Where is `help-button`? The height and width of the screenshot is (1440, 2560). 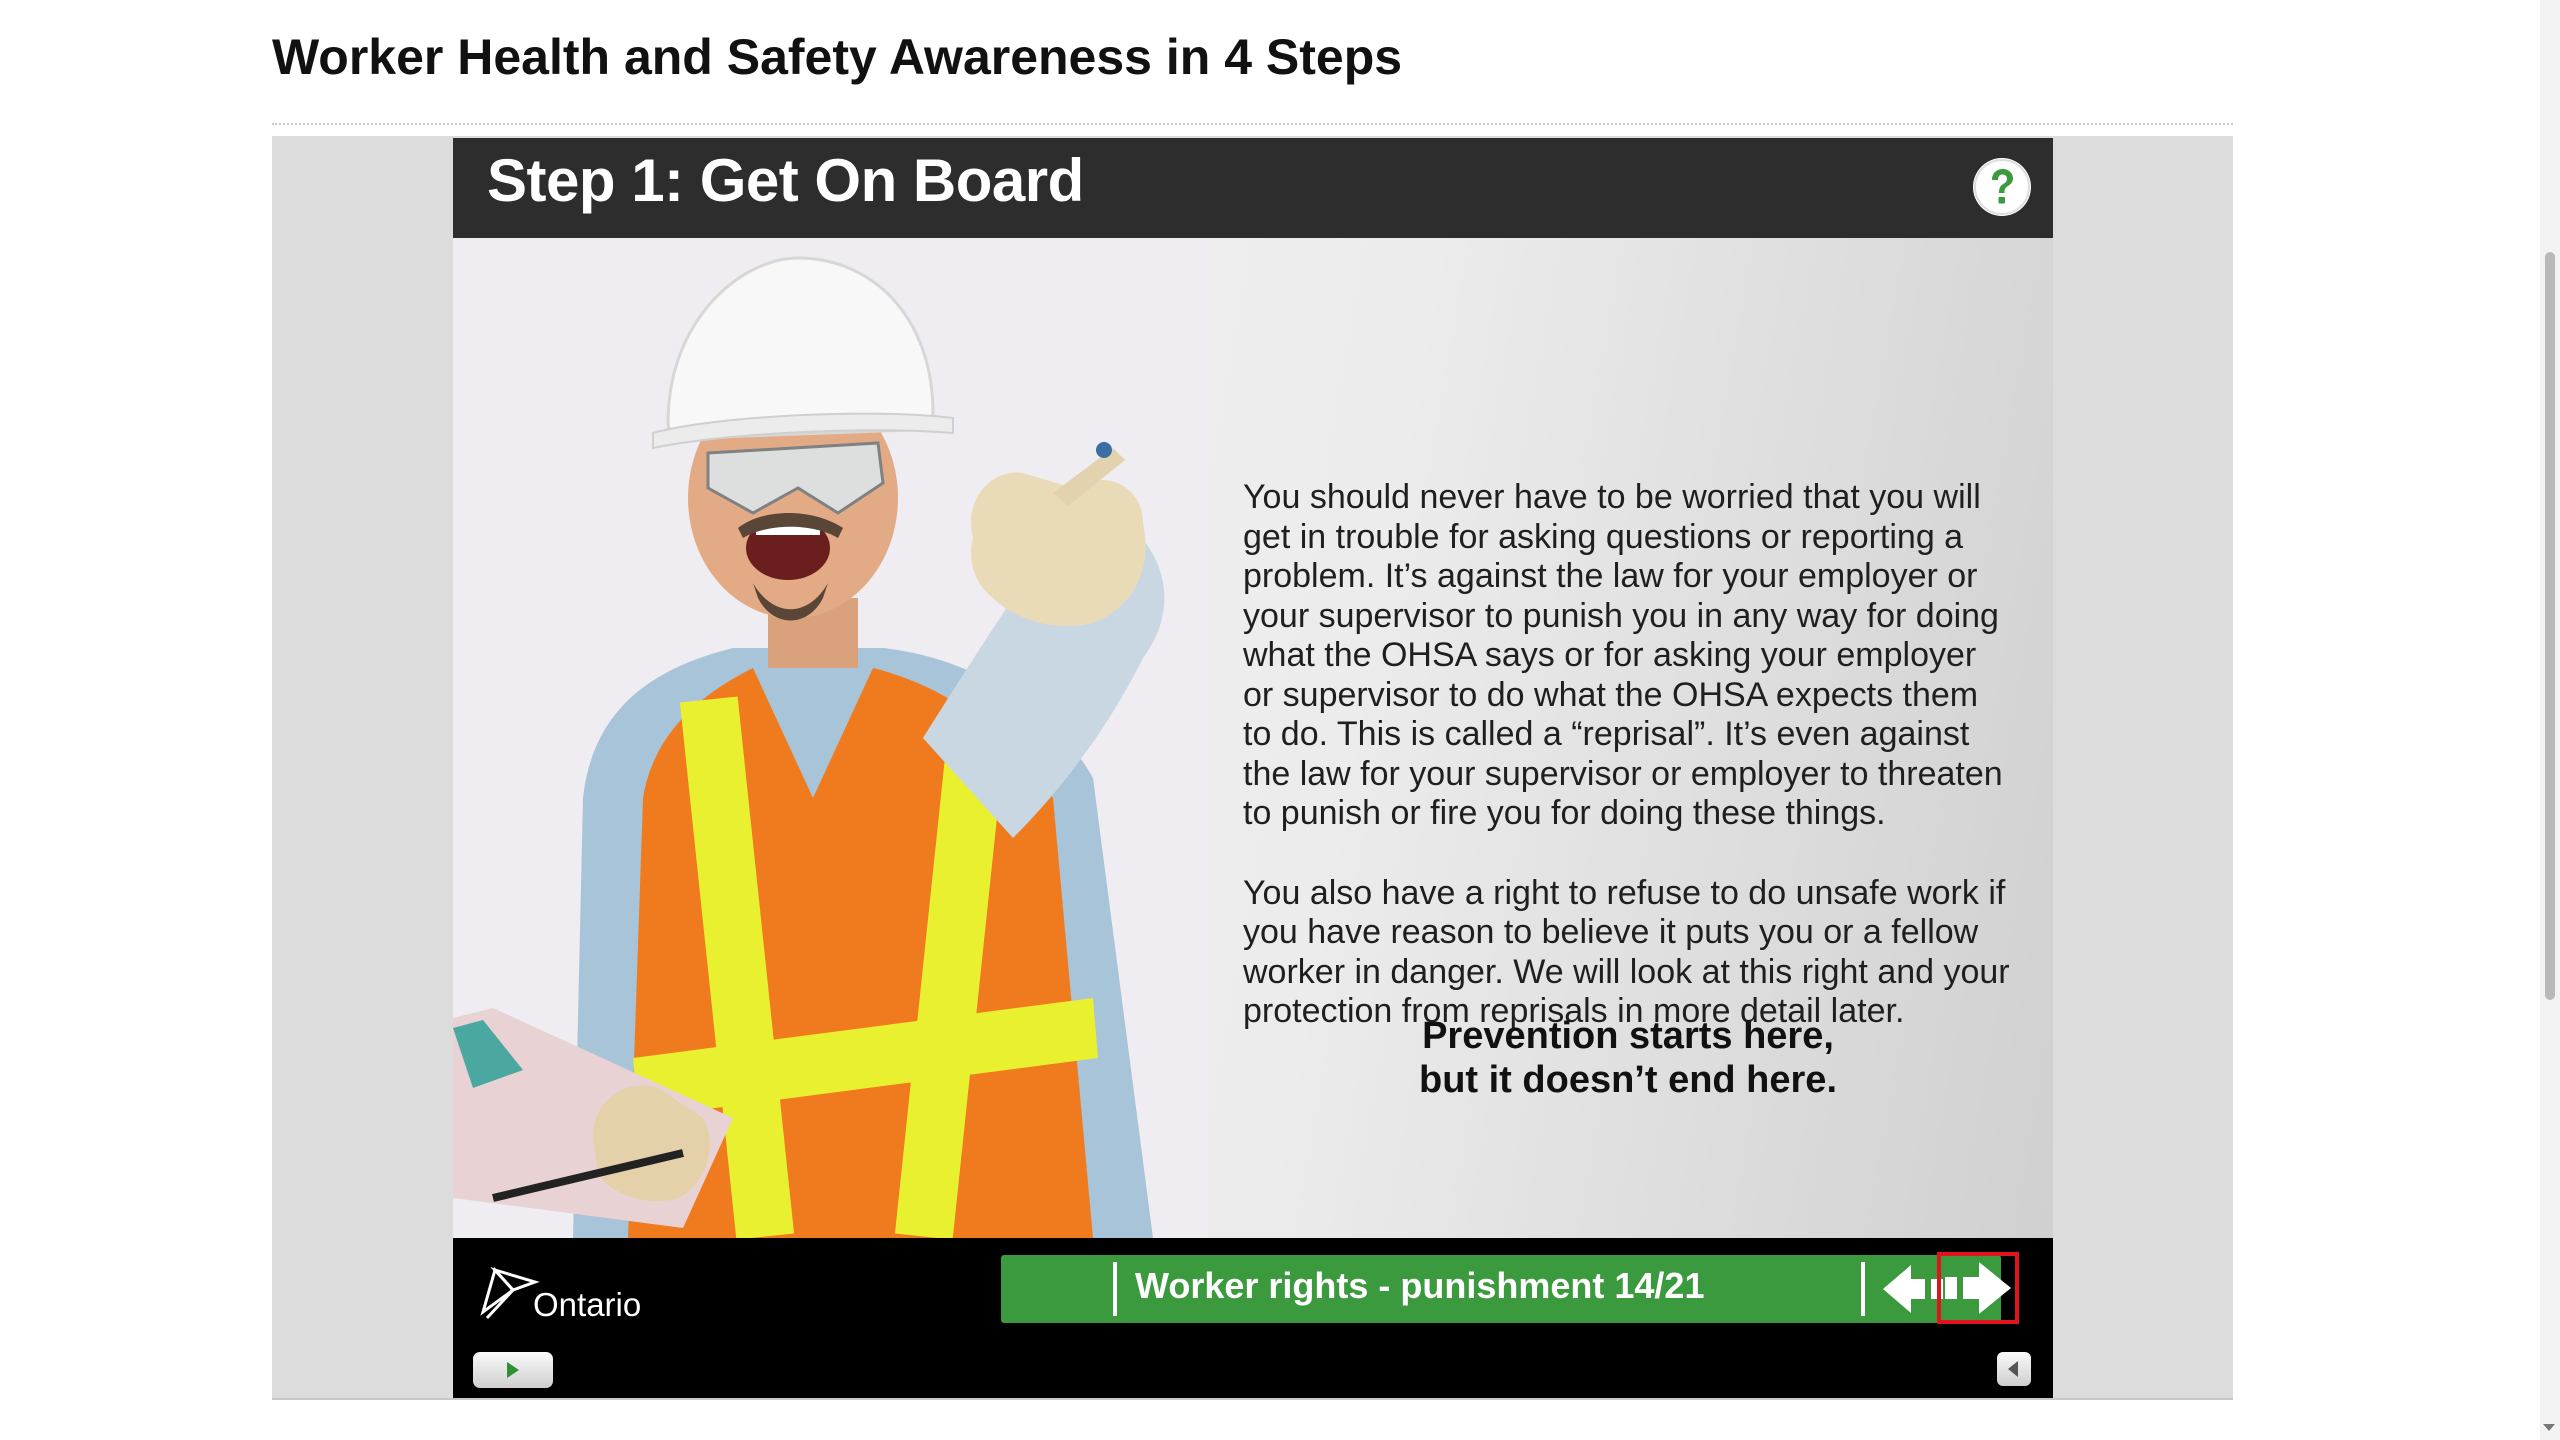 help-button is located at coordinates (2002, 187).